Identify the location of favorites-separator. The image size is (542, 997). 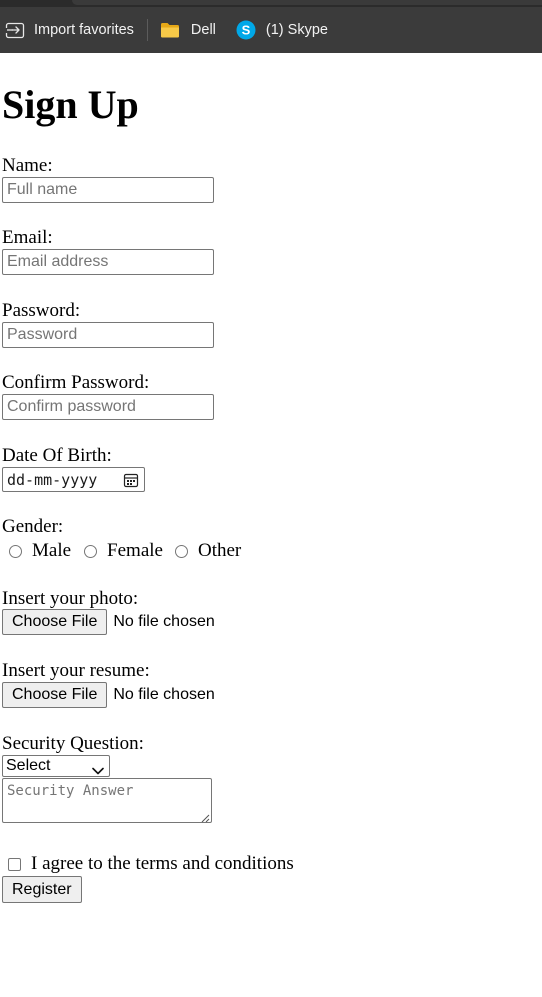
(147, 30).